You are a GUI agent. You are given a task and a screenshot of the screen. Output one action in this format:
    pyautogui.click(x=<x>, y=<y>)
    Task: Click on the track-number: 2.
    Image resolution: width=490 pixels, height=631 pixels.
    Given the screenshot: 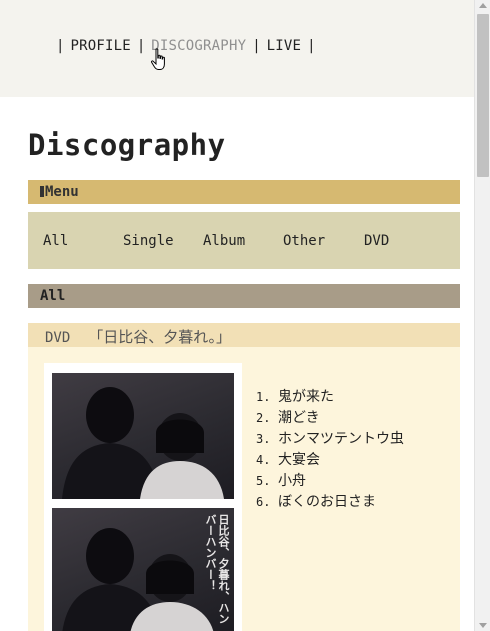 What is the action you would take?
    pyautogui.click(x=263, y=418)
    